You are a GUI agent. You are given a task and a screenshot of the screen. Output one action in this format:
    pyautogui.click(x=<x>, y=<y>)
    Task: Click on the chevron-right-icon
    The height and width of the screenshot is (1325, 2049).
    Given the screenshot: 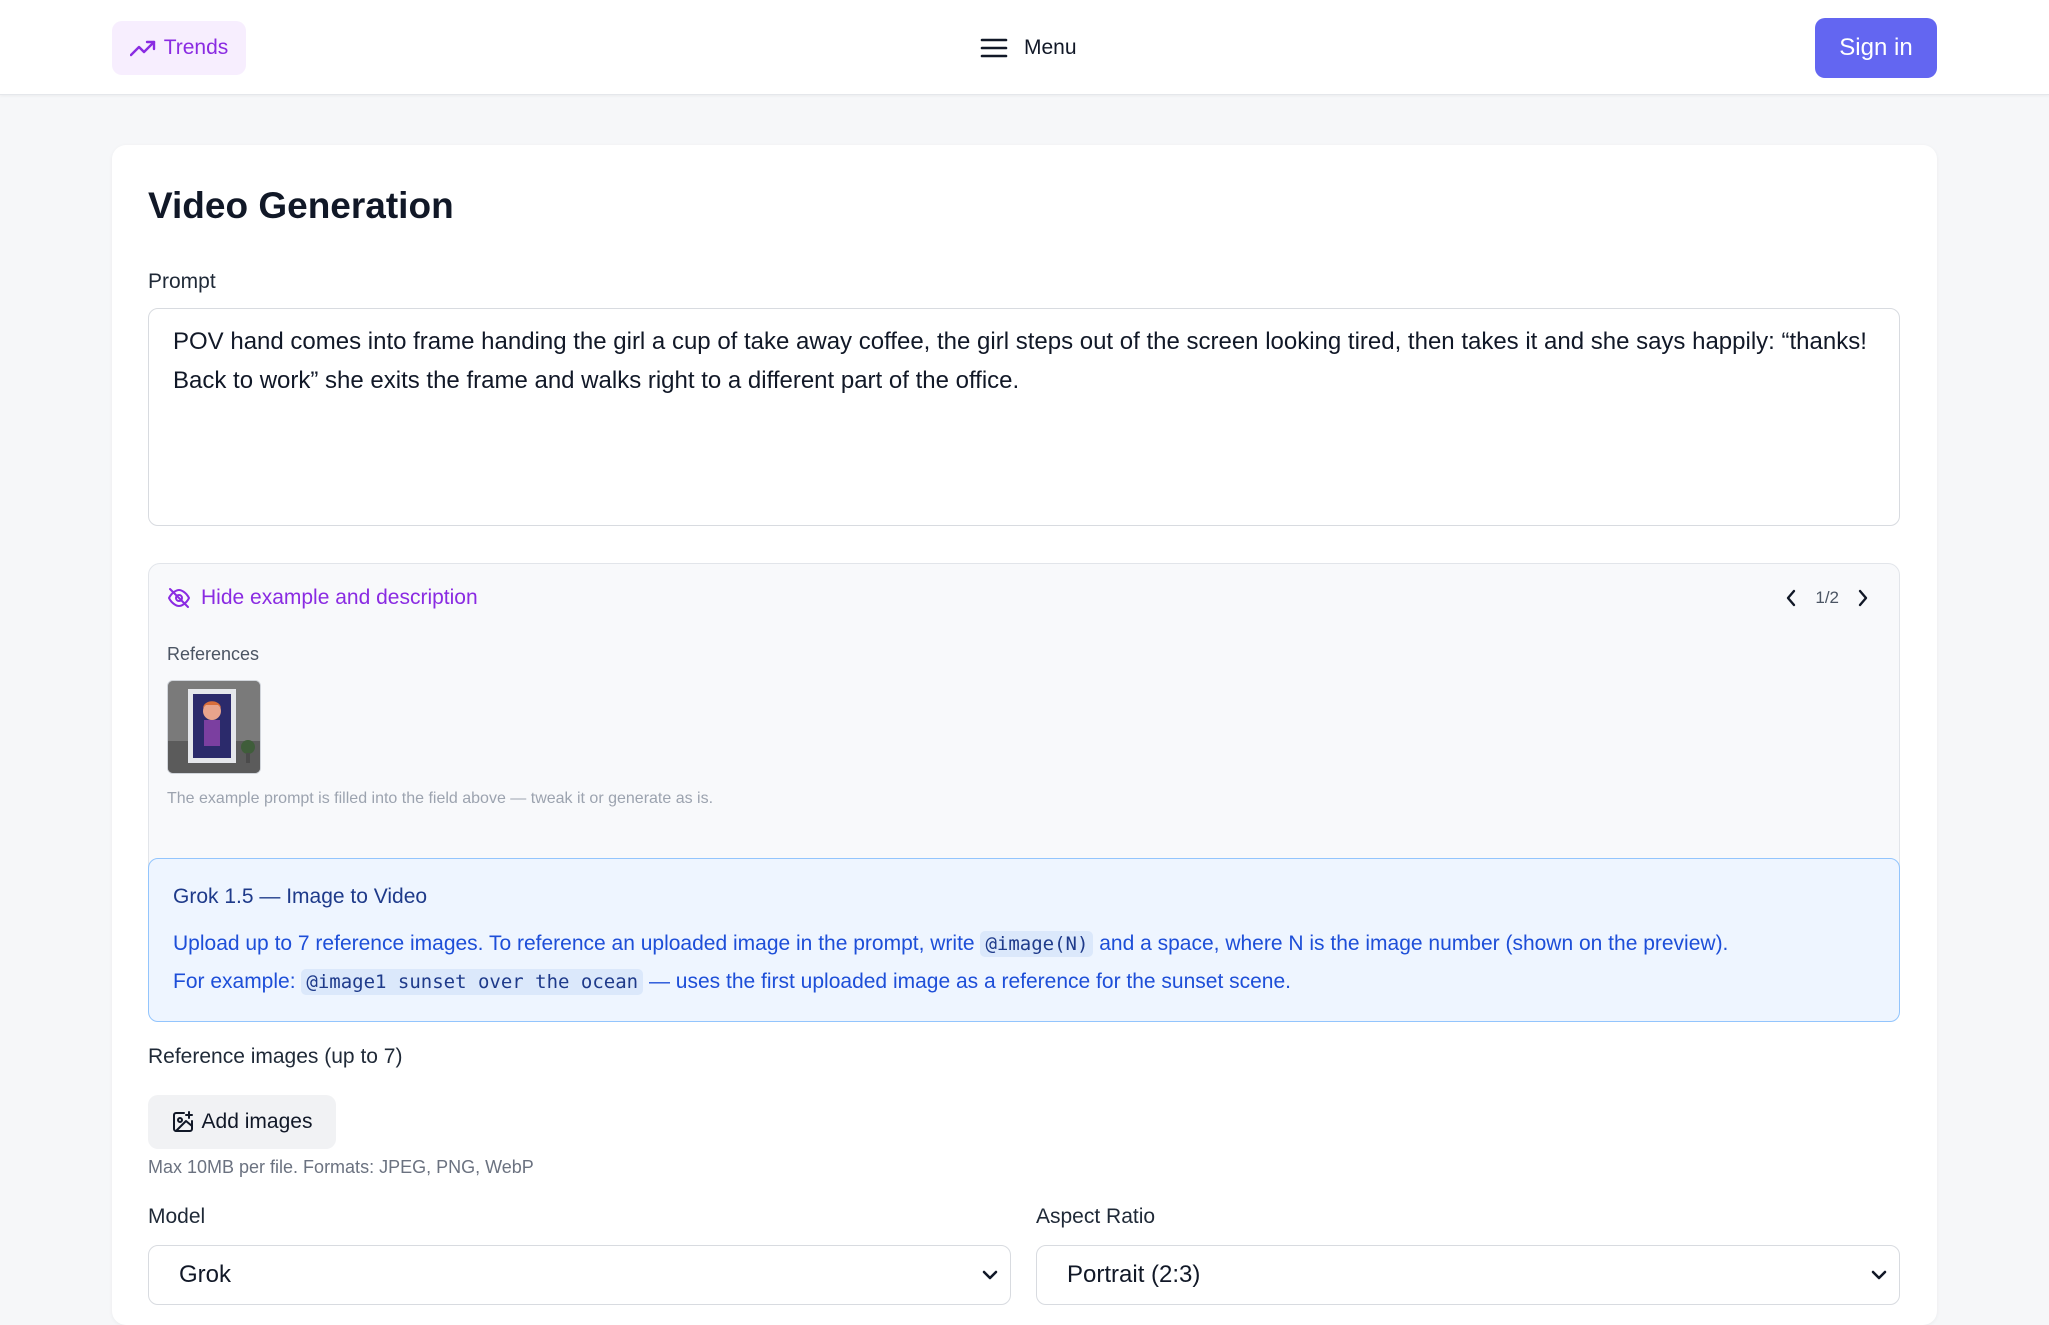 What is the action you would take?
    pyautogui.click(x=1863, y=598)
    